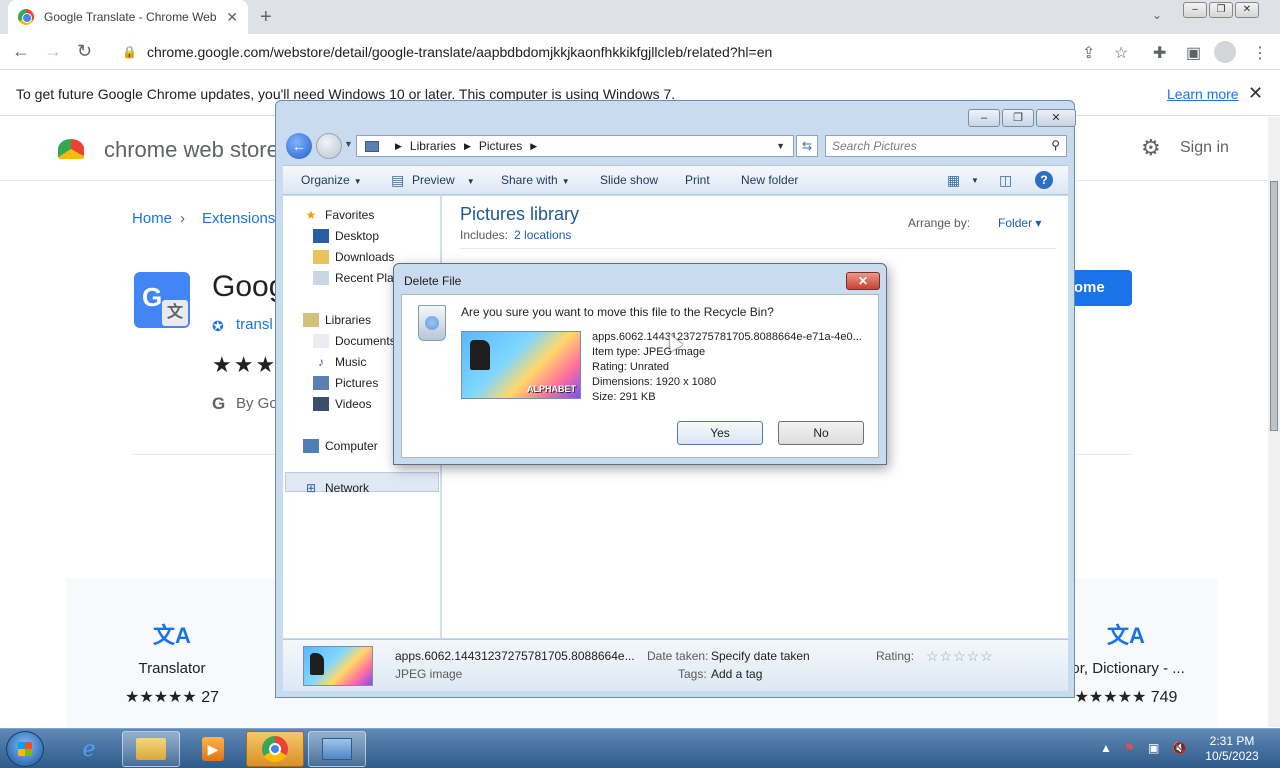 The image size is (1280, 768). I want to click on rating-stars-input: ☆☆☆☆☆, so click(960, 656).